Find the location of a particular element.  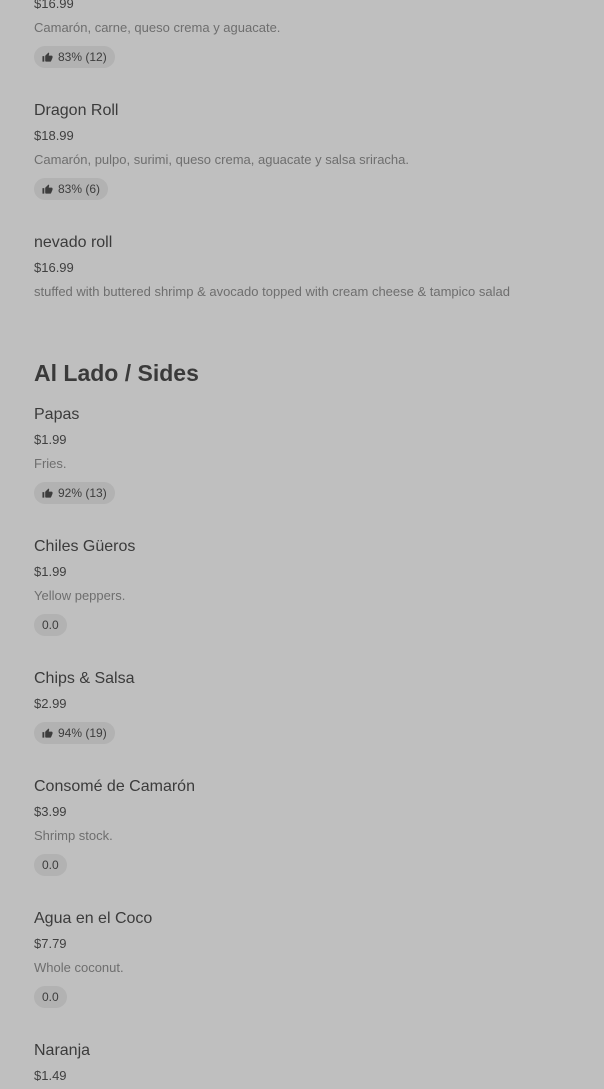

menu-item: Chiles Güeros $1.99 Yellow peppers. 0.0 is located at coordinates (84, 586).